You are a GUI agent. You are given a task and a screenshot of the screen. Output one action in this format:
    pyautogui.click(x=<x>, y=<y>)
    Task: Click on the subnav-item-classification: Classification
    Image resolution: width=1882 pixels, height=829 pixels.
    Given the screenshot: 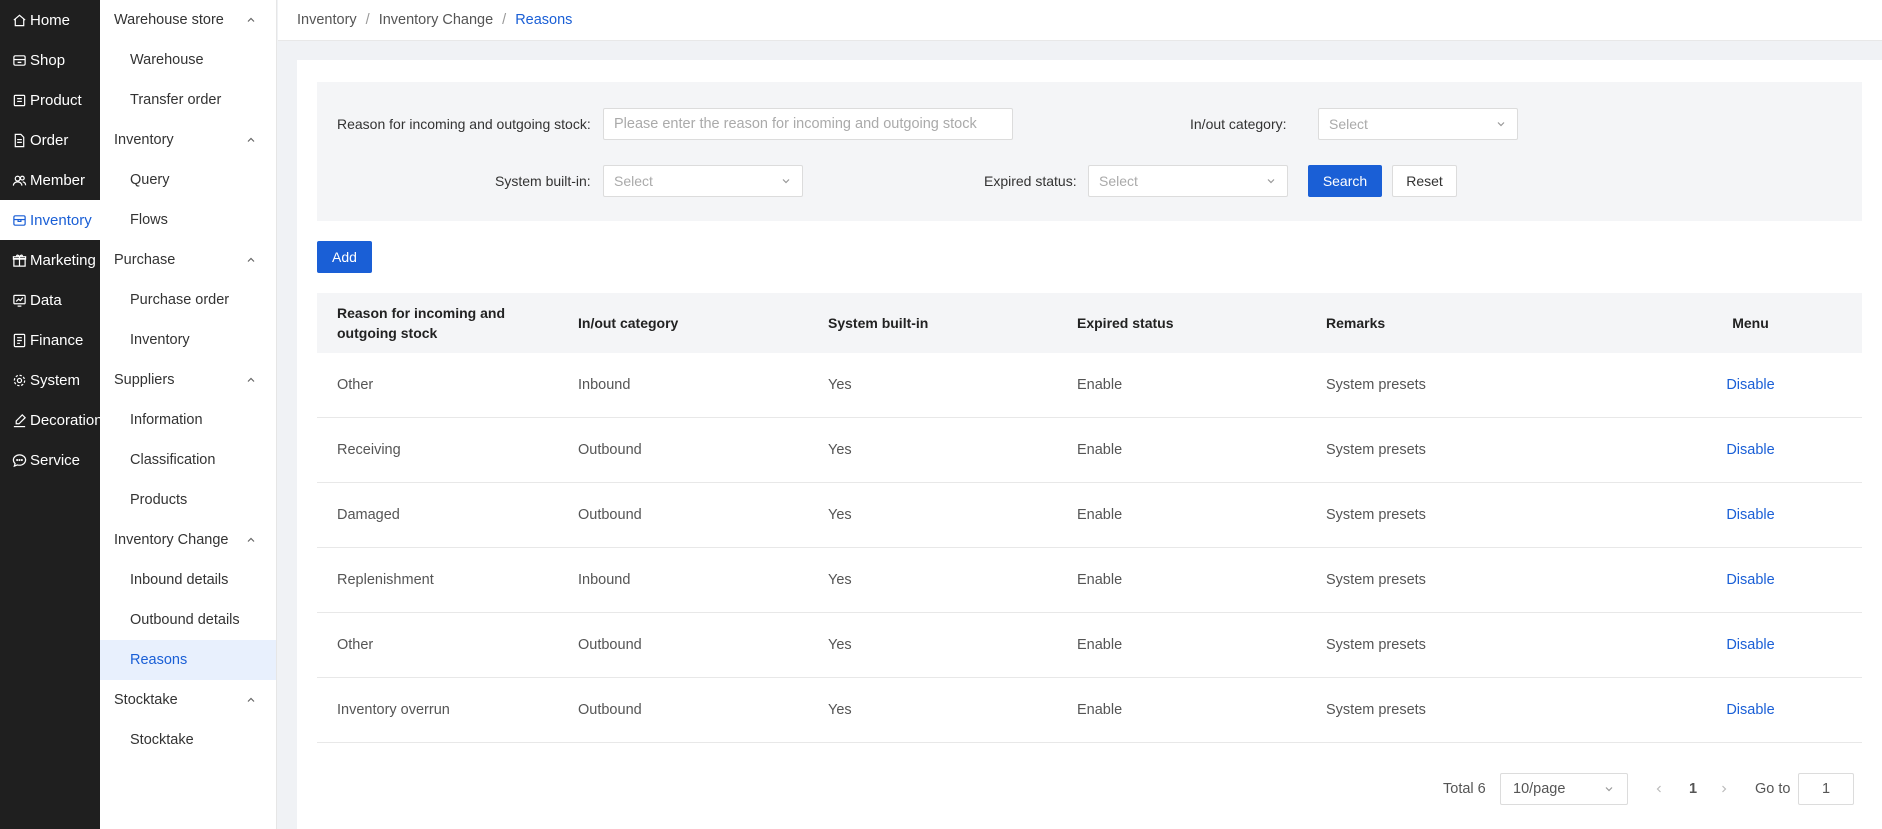 What is the action you would take?
    pyautogui.click(x=188, y=460)
    